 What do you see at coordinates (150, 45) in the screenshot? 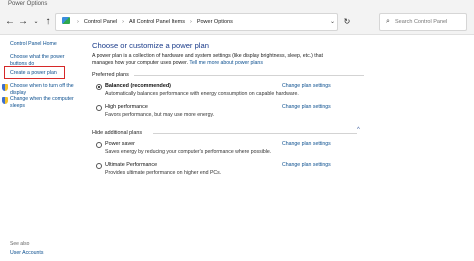
I see `page-title: Choose or customize a power plan` at bounding box center [150, 45].